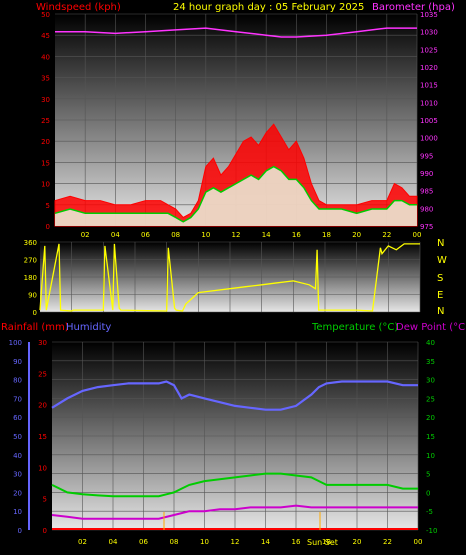 The image size is (466, 555). I want to click on rainfall-tick-label: 30, so click(42, 343).